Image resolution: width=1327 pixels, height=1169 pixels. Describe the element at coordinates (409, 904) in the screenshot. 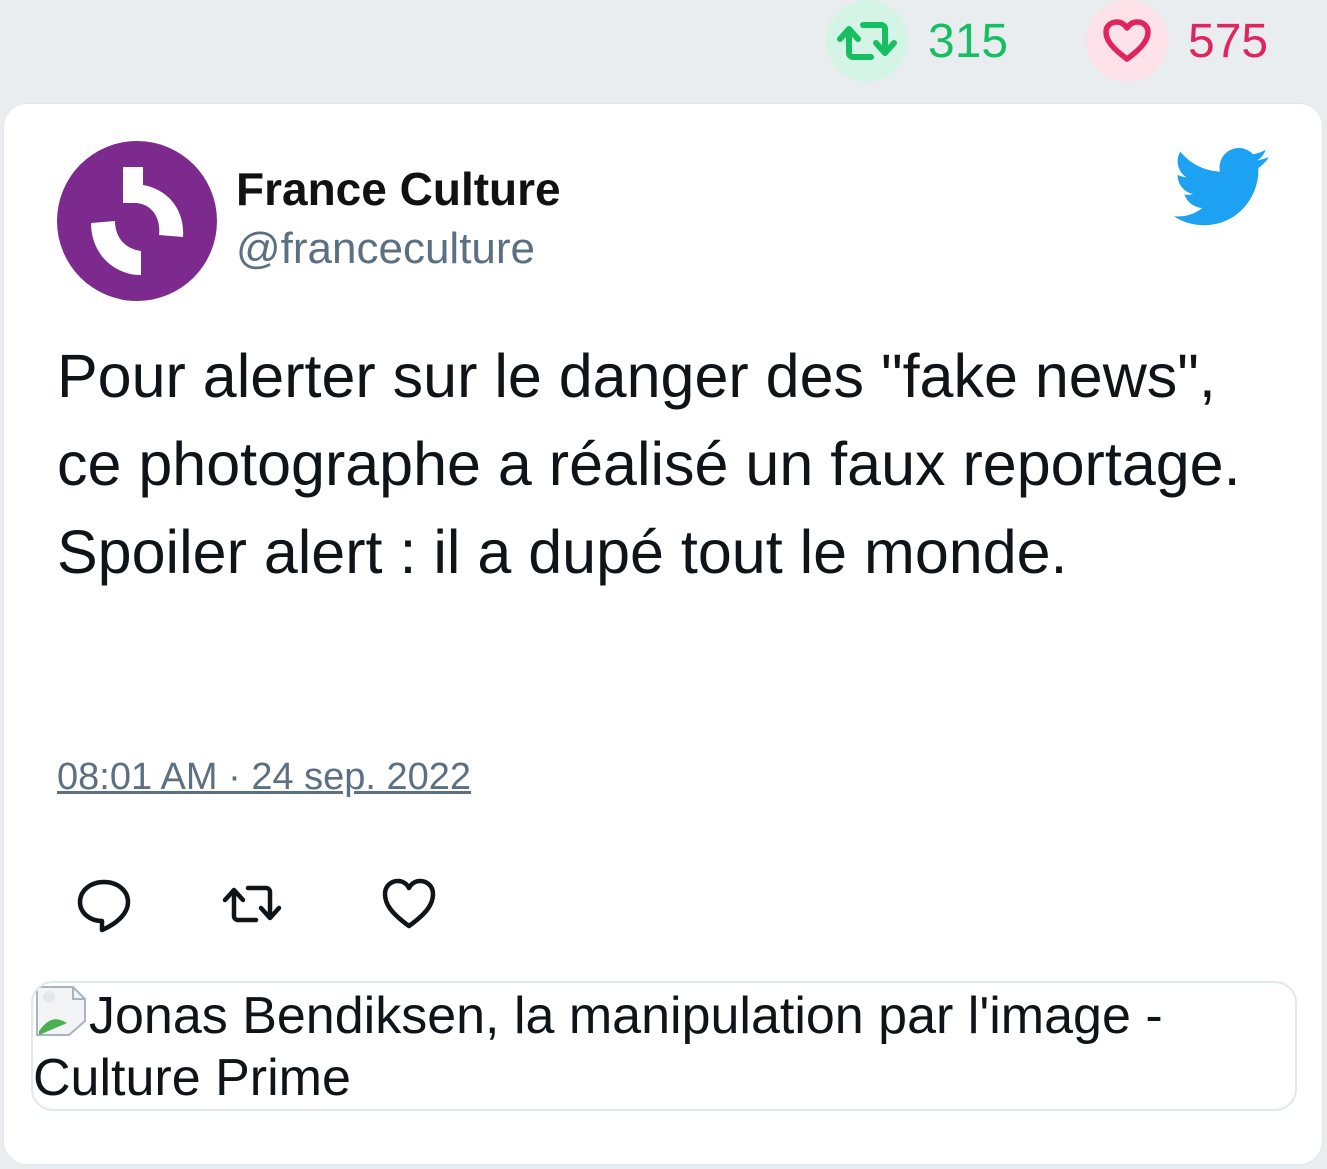

I see `heart-action-icon` at that location.